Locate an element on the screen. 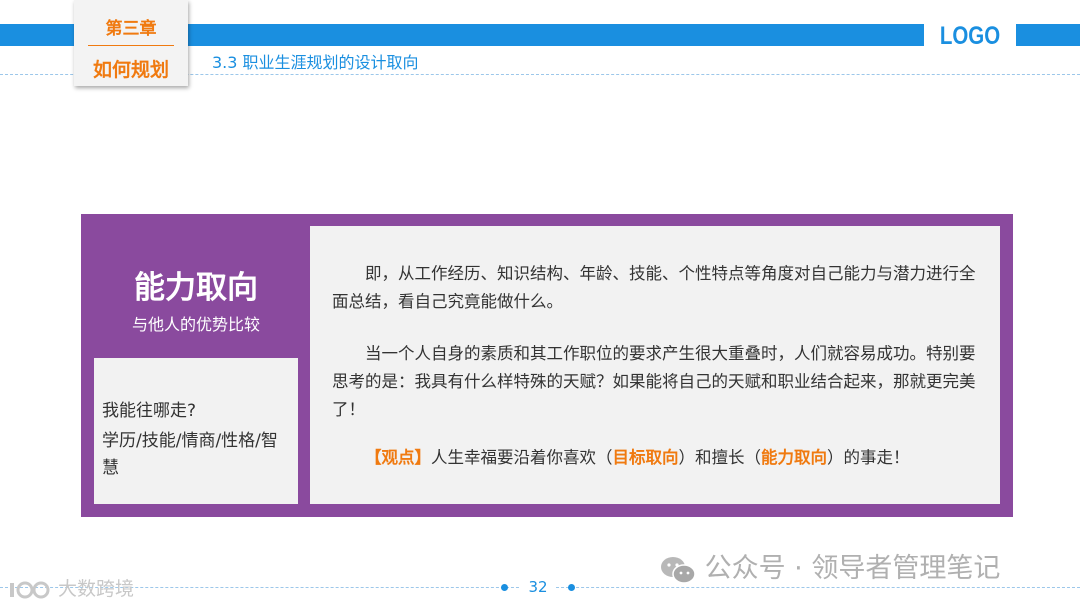 The height and width of the screenshot is (607, 1080). header-bar-right is located at coordinates (1048, 35).